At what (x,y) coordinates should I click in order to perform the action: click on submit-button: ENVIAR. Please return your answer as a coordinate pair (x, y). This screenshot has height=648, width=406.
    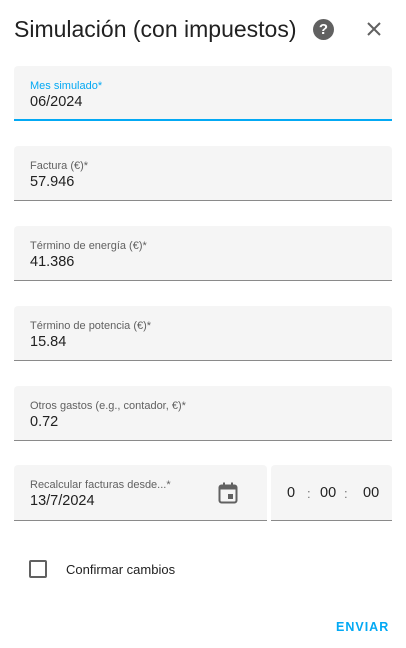
    Looking at the image, I should click on (366, 630).